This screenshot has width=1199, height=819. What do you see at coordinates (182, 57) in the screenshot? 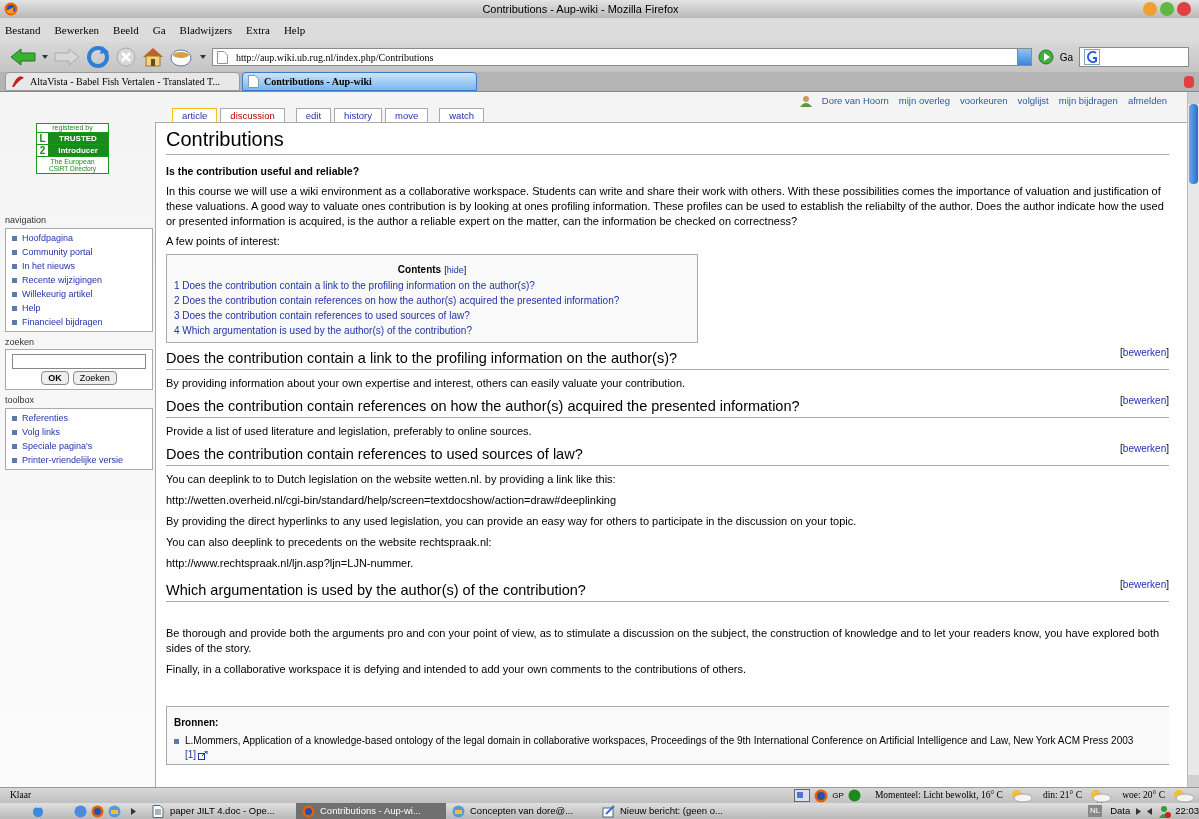
I see `teacup-icon` at bounding box center [182, 57].